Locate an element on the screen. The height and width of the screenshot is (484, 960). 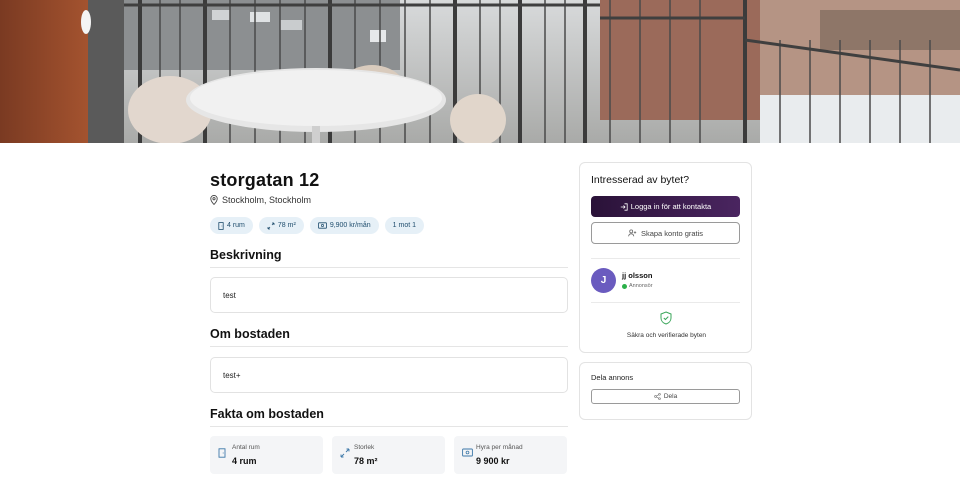
advertiser-role-text: Annonsör is located at coordinates (641, 286).